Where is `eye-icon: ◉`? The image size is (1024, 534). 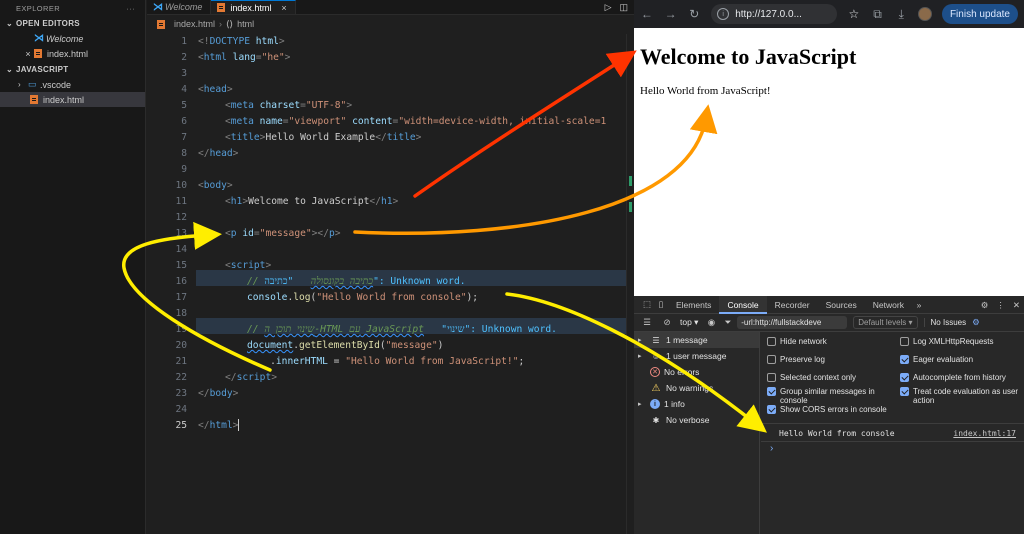 eye-icon: ◉ is located at coordinates (711, 322).